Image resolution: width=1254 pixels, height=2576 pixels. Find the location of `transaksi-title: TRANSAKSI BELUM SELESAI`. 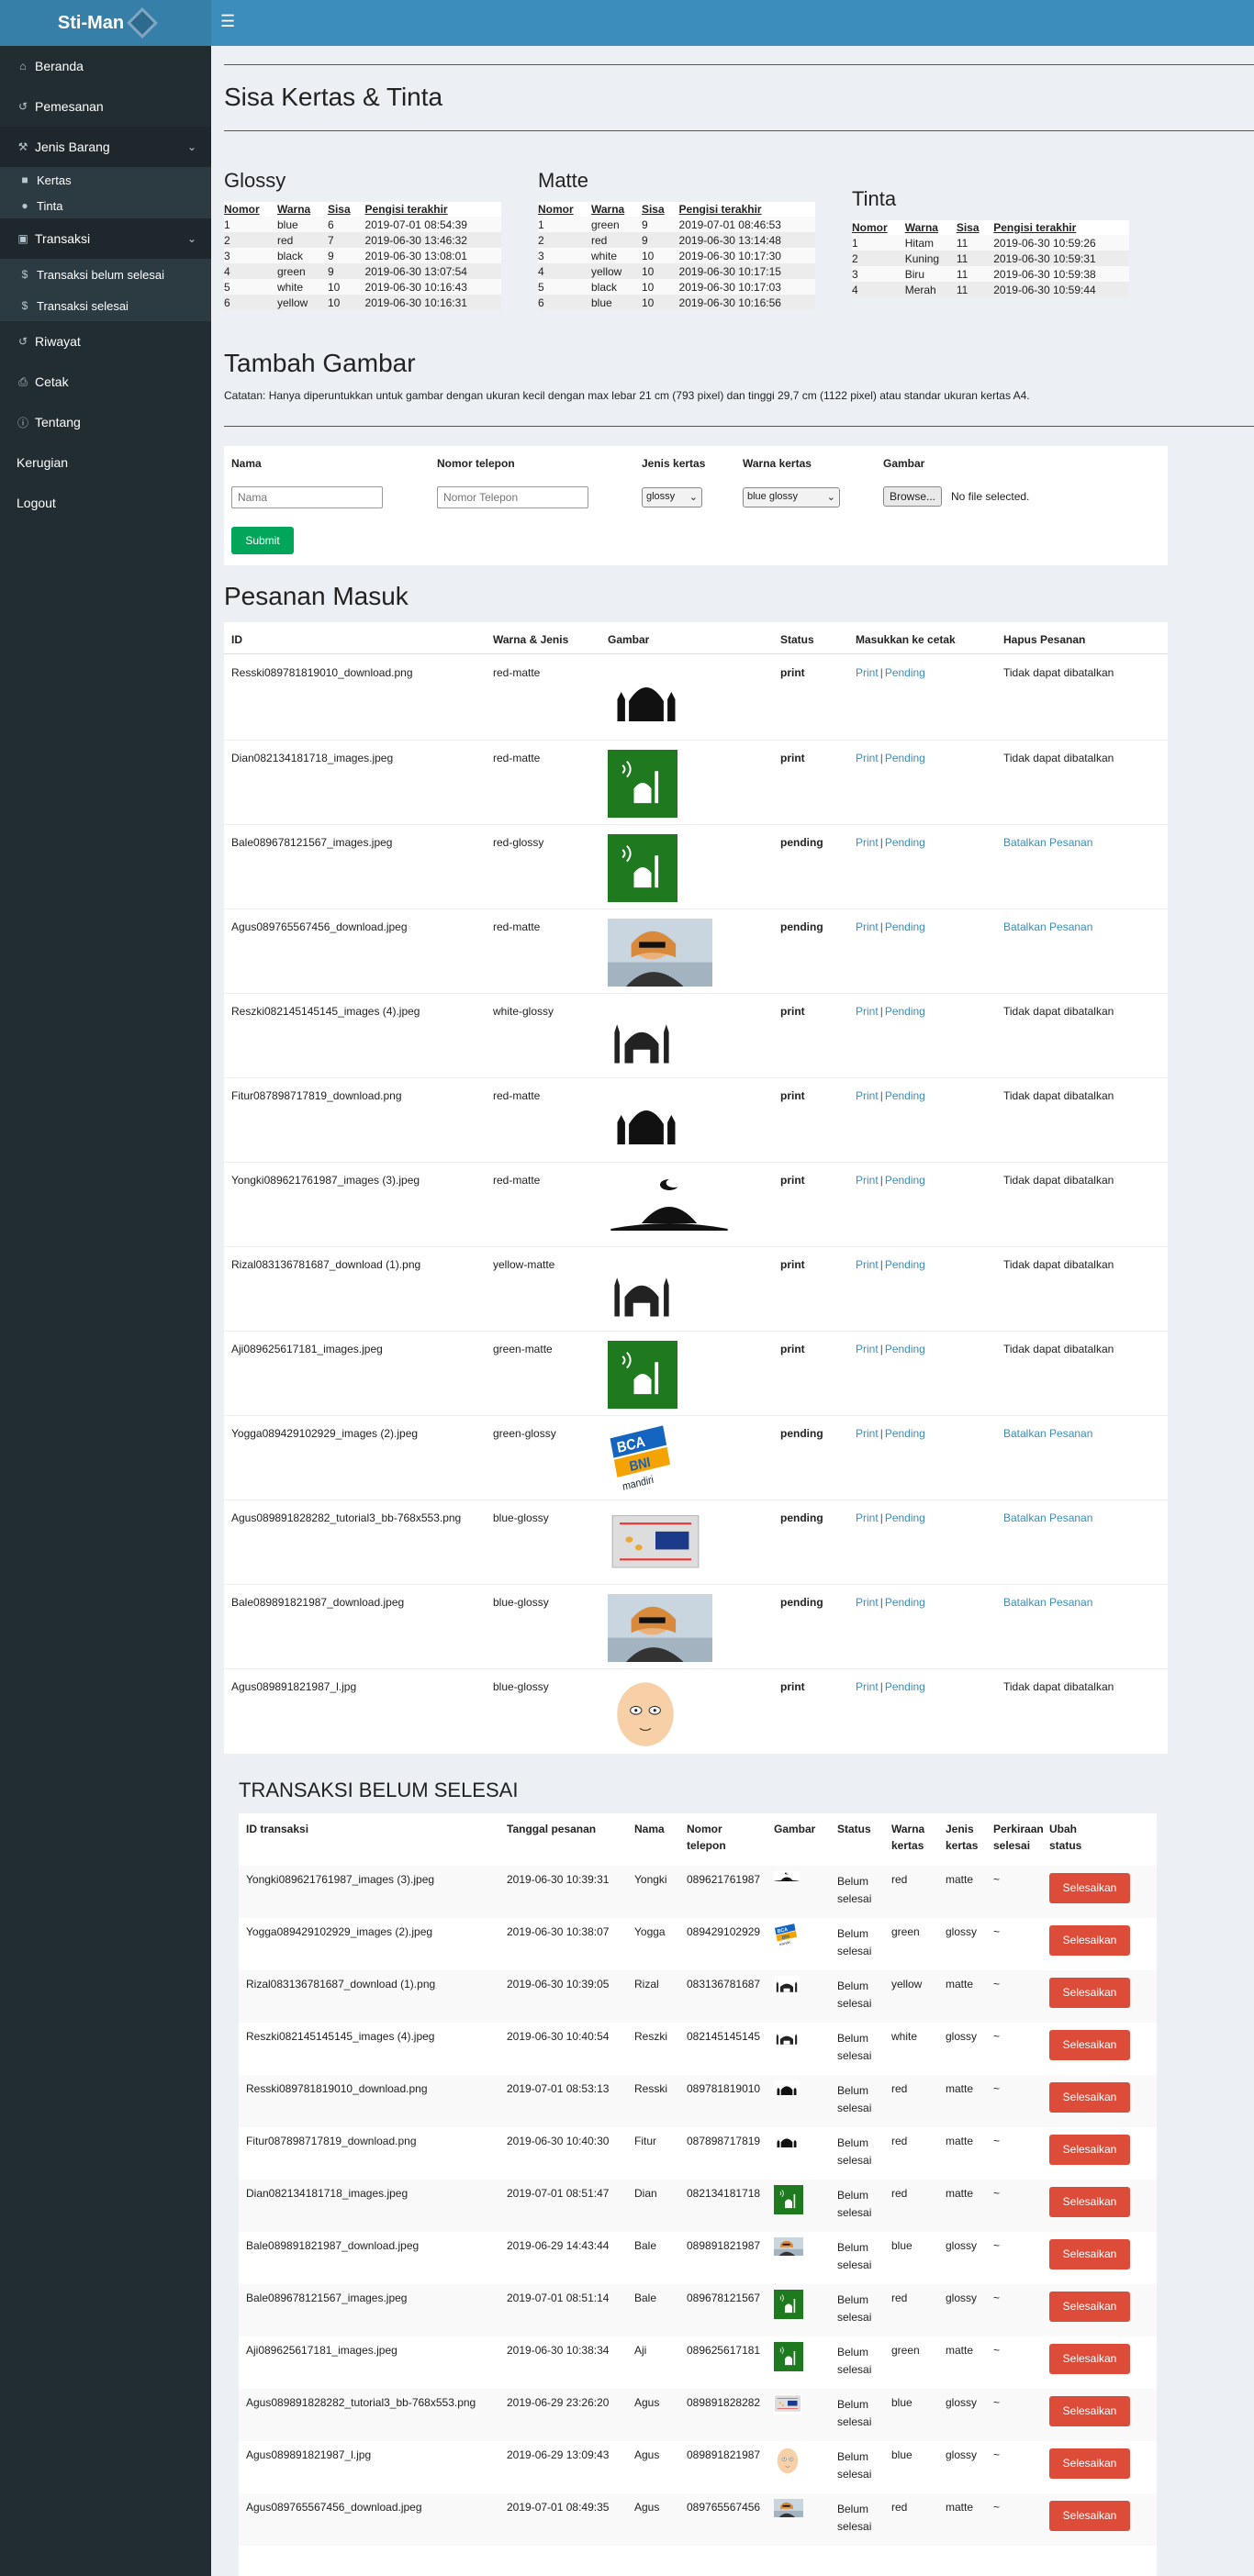

transaksi-title: TRANSAKSI BELUM SELESAI is located at coordinates (379, 1790).